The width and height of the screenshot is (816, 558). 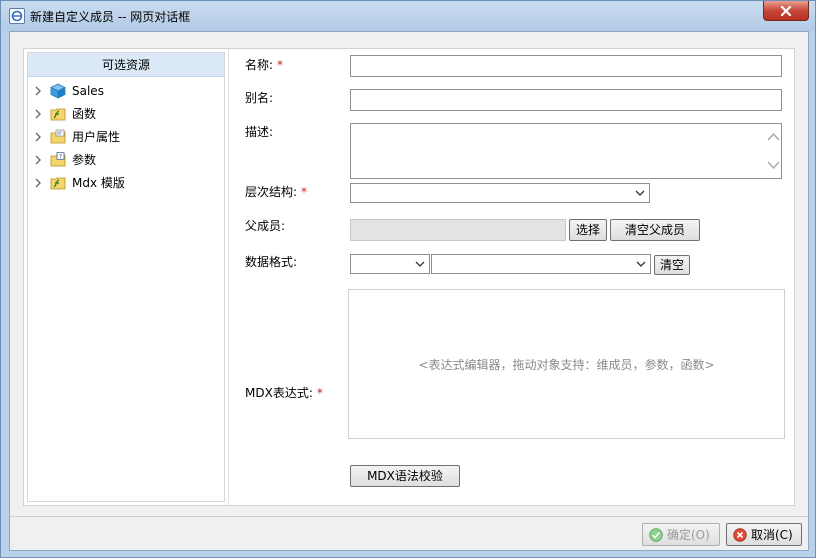 I want to click on tree-item-parameters: ? 参数, so click(x=126, y=159).